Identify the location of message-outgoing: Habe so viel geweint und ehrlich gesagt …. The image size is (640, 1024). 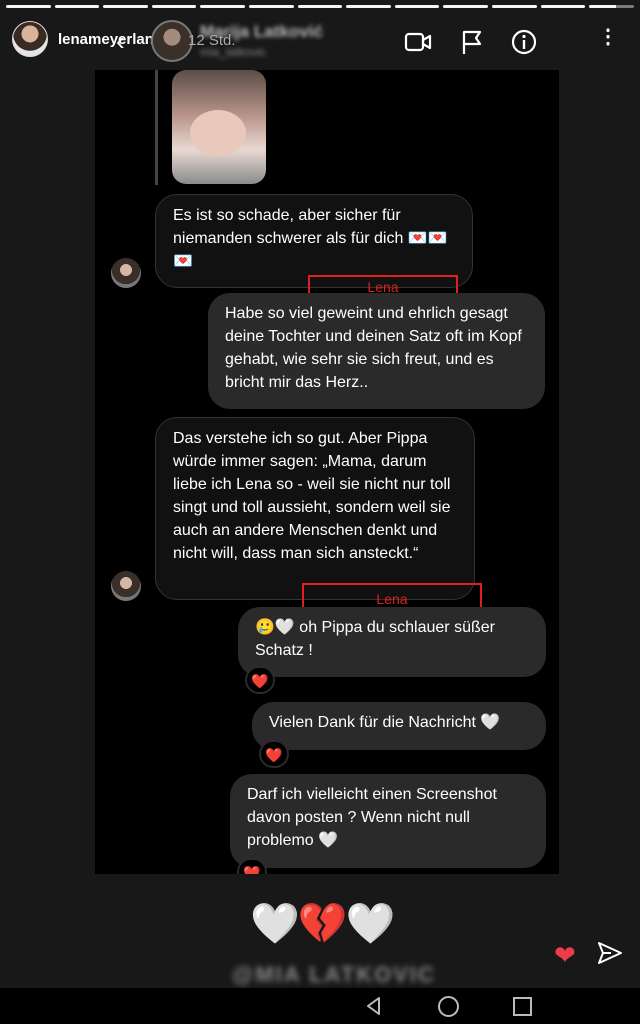
(376, 351).